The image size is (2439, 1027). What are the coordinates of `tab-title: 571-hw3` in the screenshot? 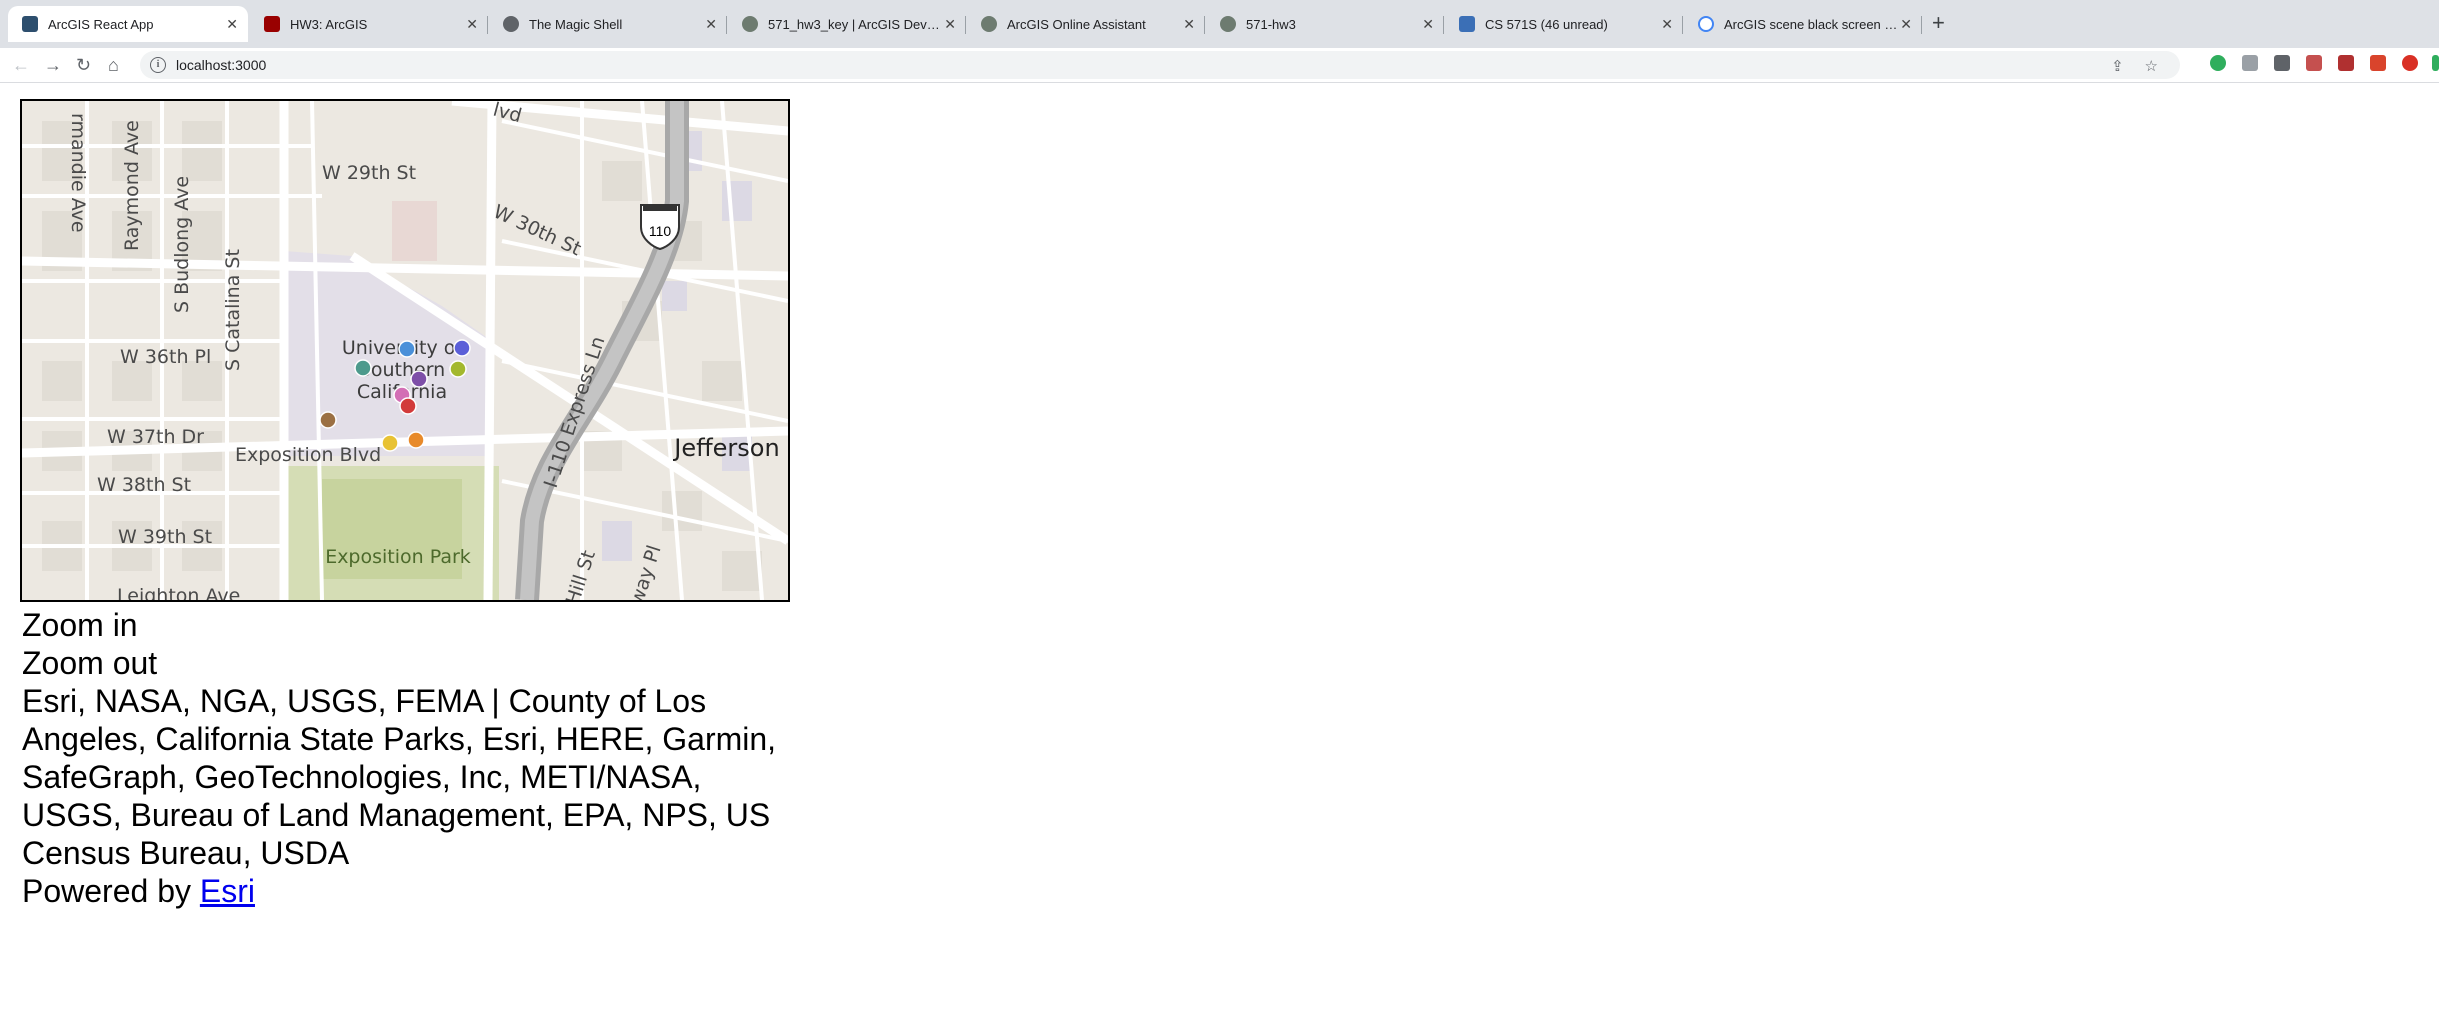 It's located at (1271, 24).